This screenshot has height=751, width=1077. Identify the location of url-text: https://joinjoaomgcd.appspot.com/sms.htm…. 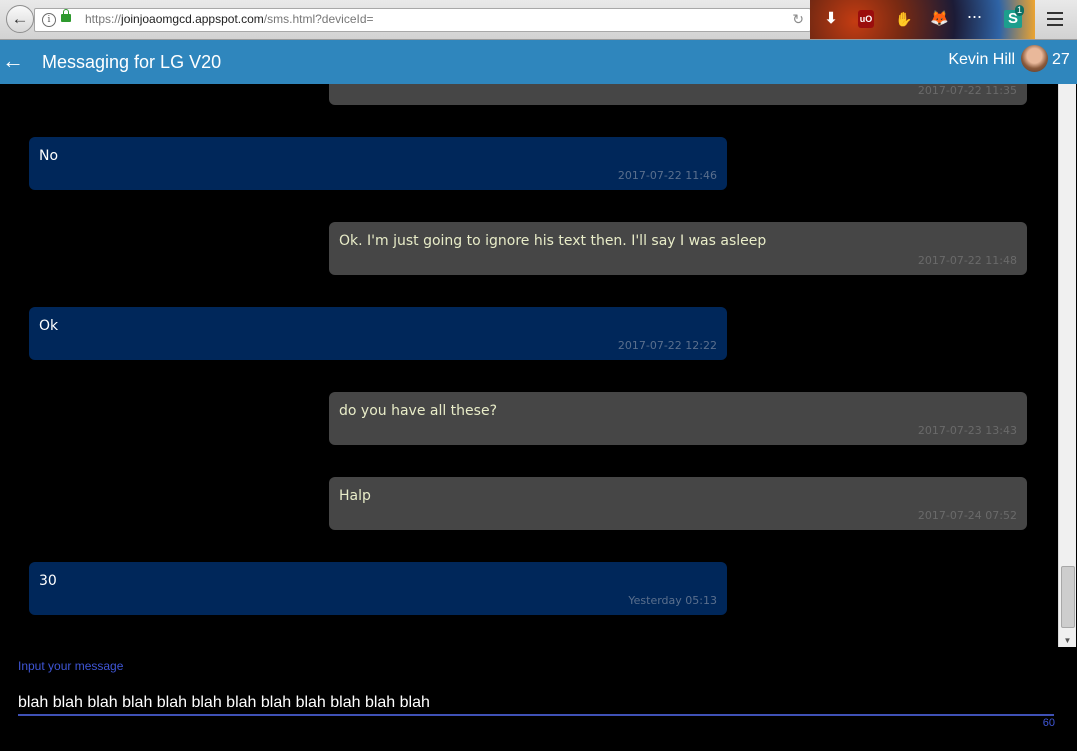
(229, 19).